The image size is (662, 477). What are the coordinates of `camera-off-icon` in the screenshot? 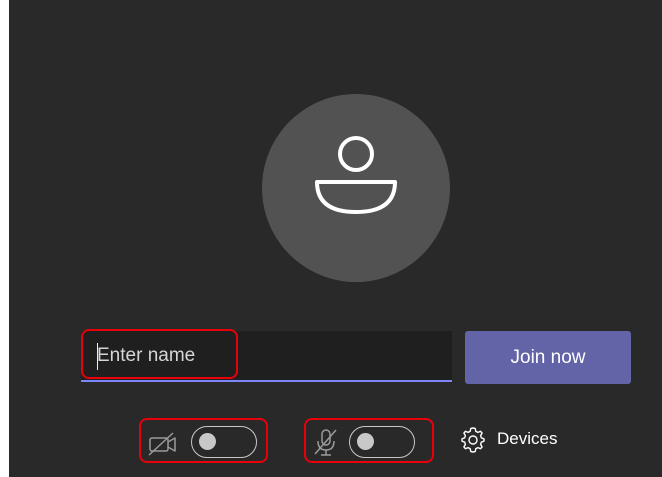 It's located at (162, 444).